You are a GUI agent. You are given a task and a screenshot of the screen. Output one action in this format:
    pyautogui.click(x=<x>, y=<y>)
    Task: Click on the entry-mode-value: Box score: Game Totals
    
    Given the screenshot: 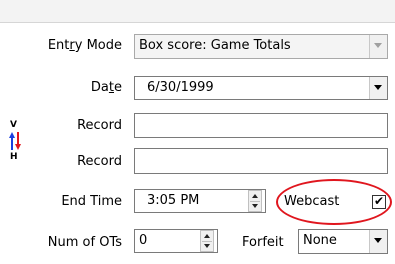 What is the action you would take?
    pyautogui.click(x=215, y=45)
    